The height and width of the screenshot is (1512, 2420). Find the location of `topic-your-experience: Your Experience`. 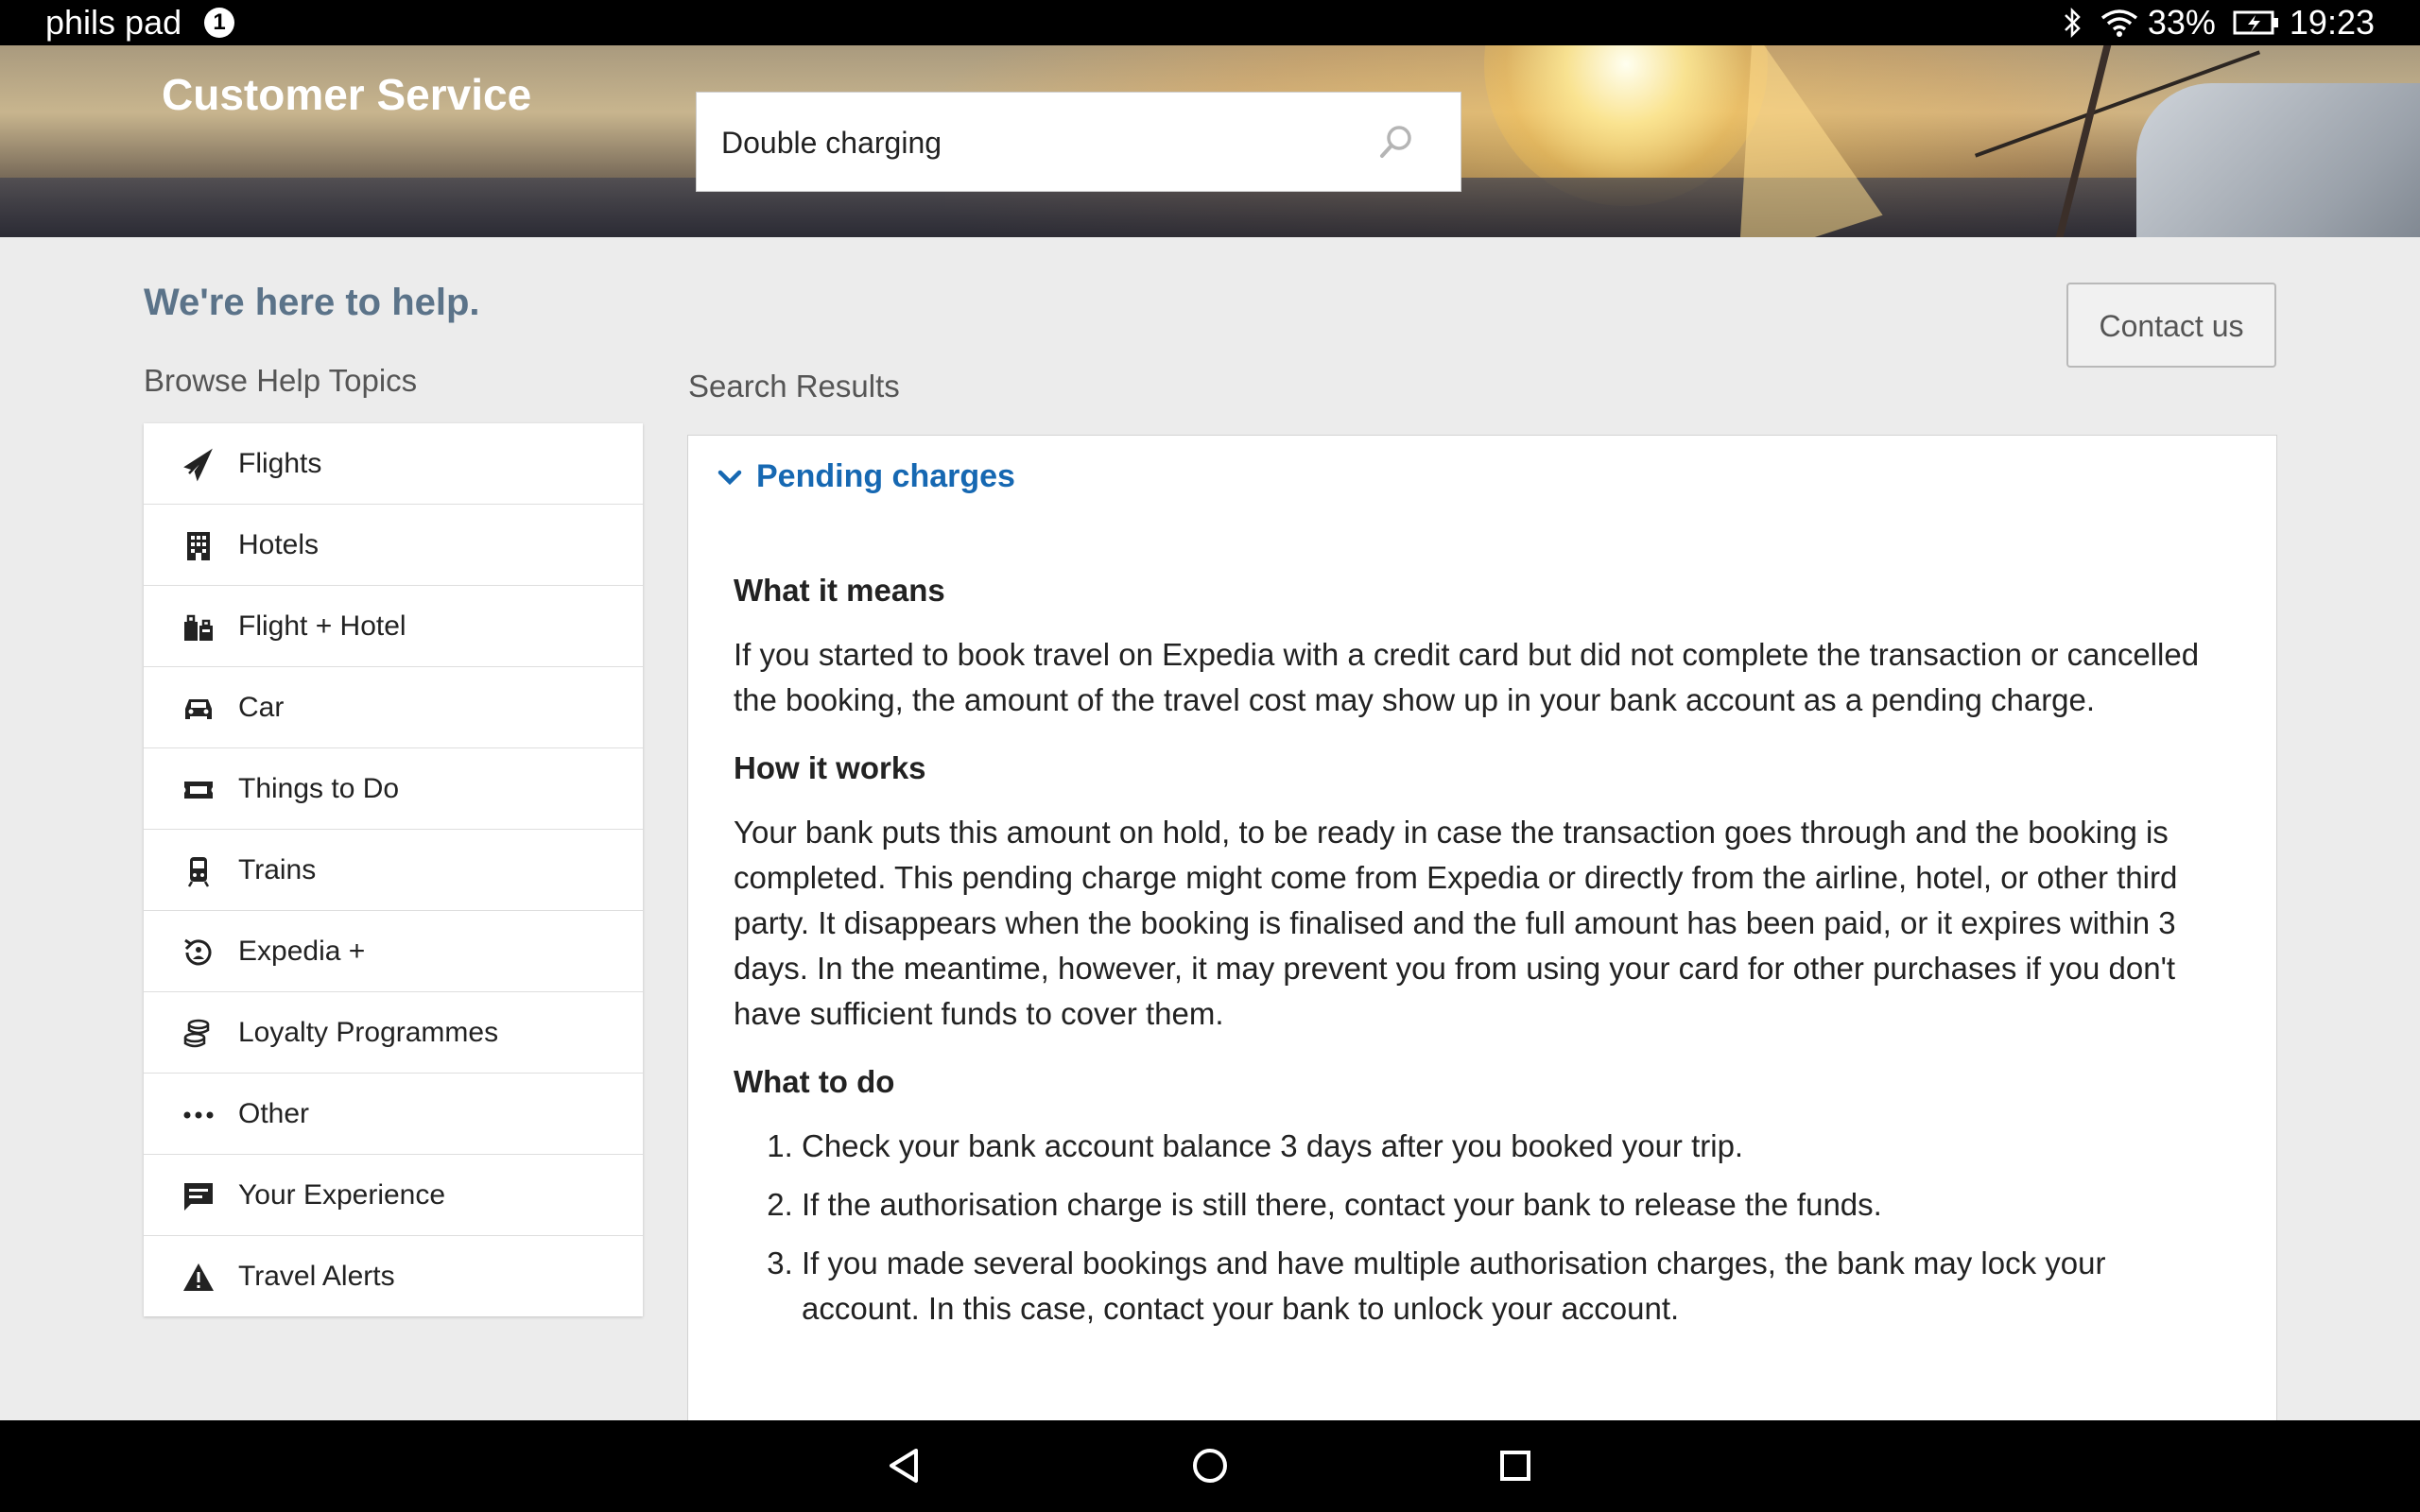

topic-your-experience: Your Experience is located at coordinates (393, 1195).